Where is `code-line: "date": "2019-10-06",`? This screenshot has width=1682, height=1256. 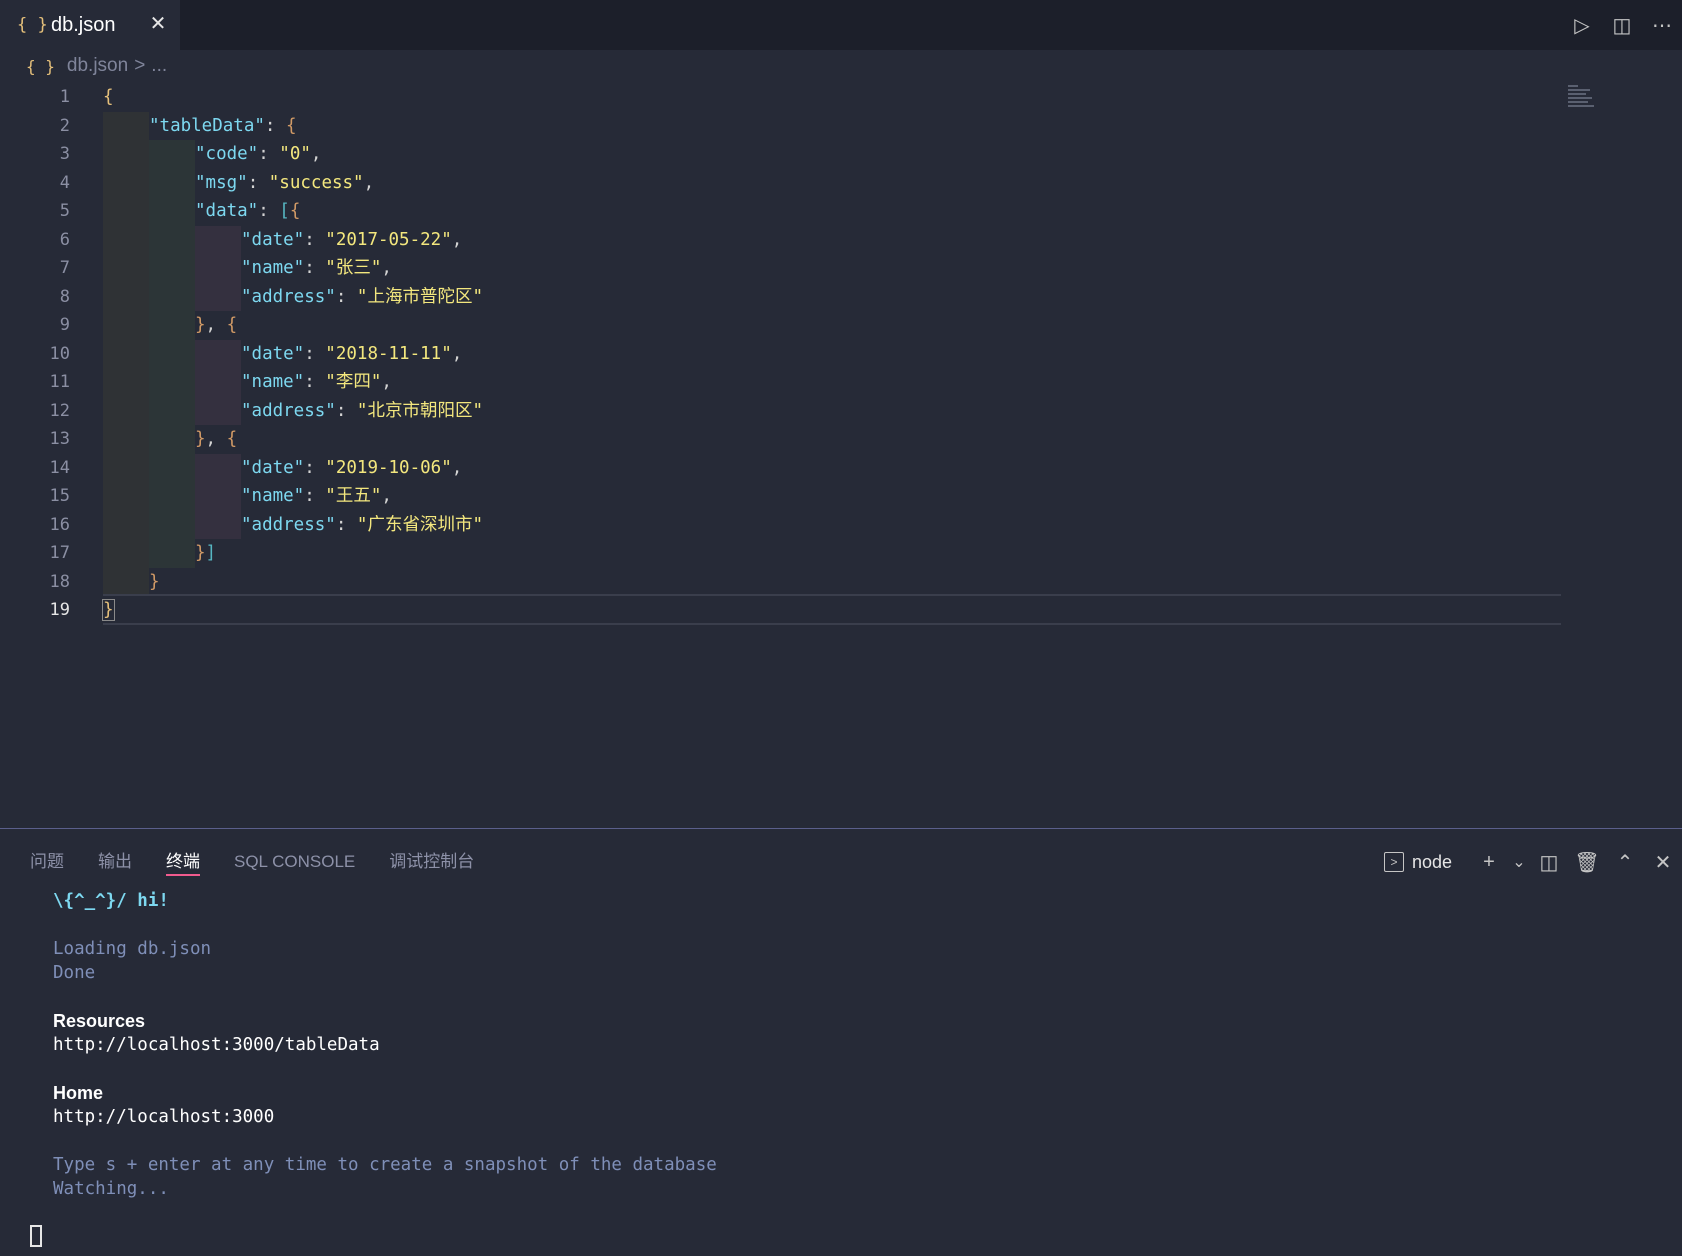 code-line: "date": "2019-10-06", is located at coordinates (833, 467).